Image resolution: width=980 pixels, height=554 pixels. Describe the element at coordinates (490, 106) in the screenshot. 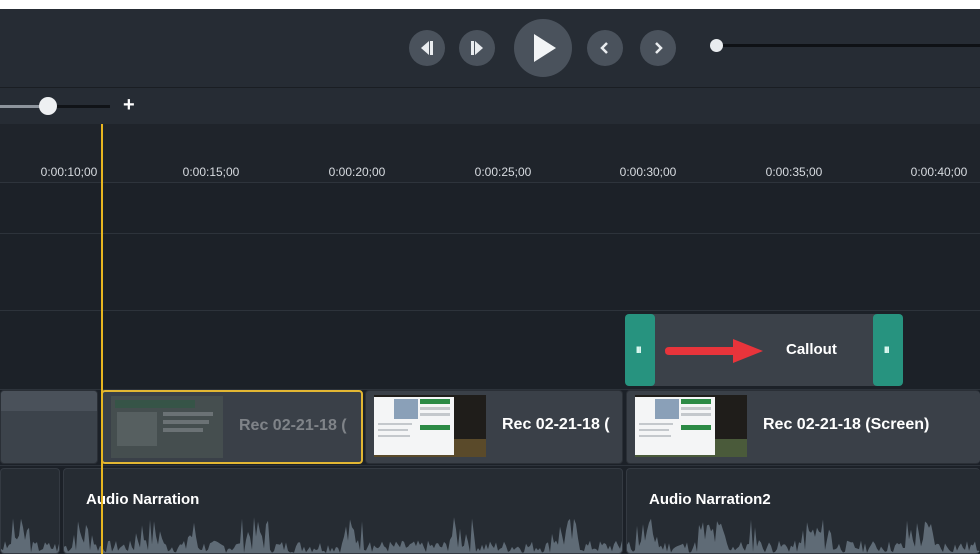

I see `timeline-zoom-bar: +` at that location.